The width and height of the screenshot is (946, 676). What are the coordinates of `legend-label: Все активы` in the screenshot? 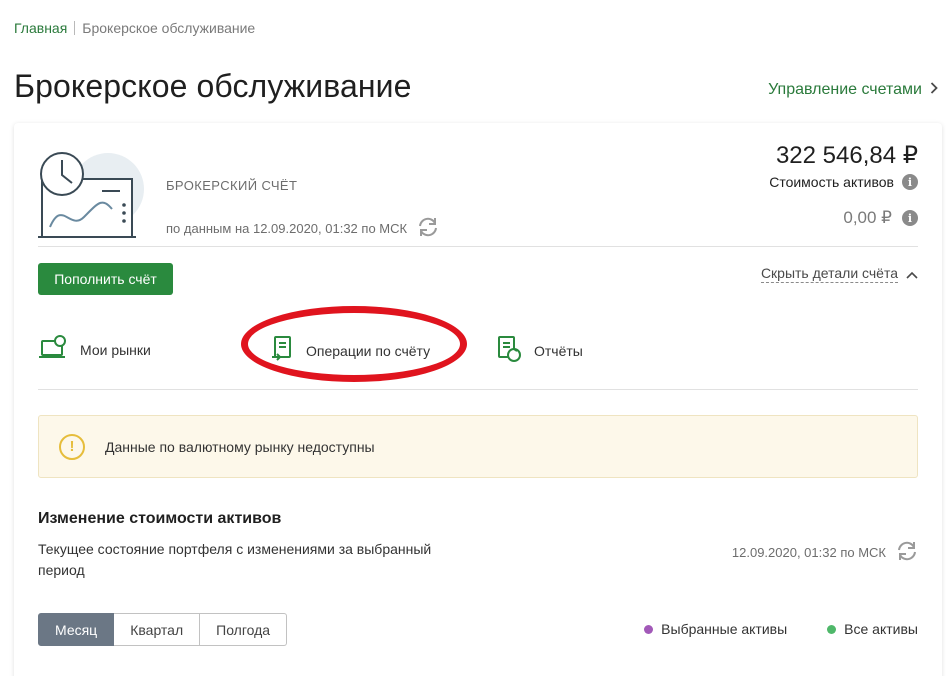 It's located at (881, 629).